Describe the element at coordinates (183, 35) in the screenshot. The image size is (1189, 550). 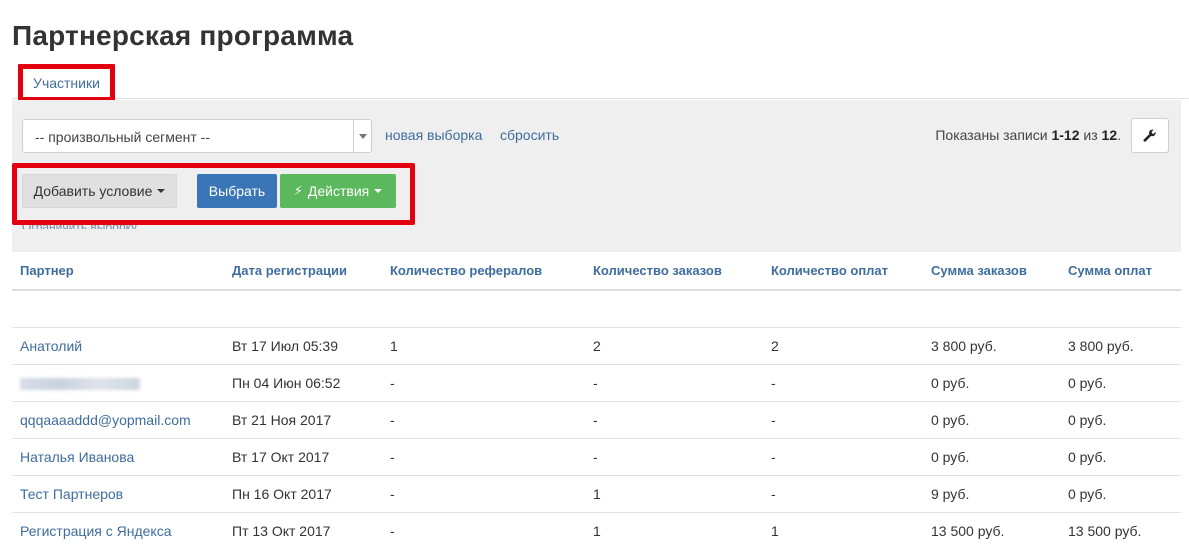
I see `page-title: Партнерская программа` at that location.